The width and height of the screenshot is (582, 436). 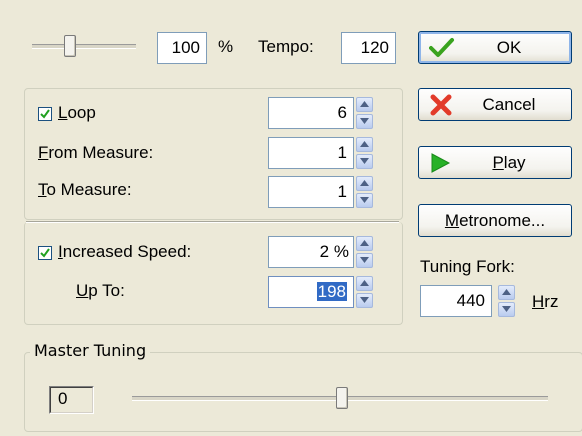 I want to click on up-to-field: 198, so click(x=311, y=292).